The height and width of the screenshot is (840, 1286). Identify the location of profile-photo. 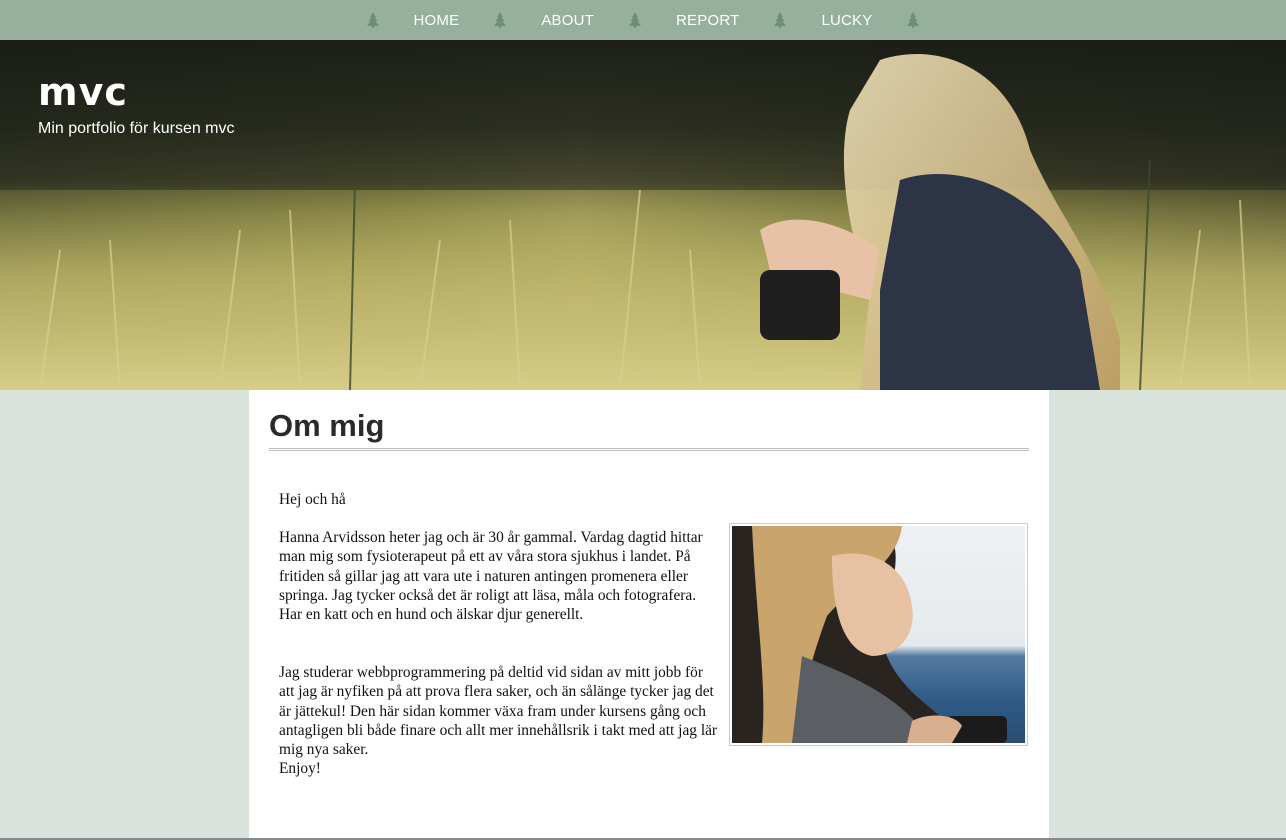
(878, 634).